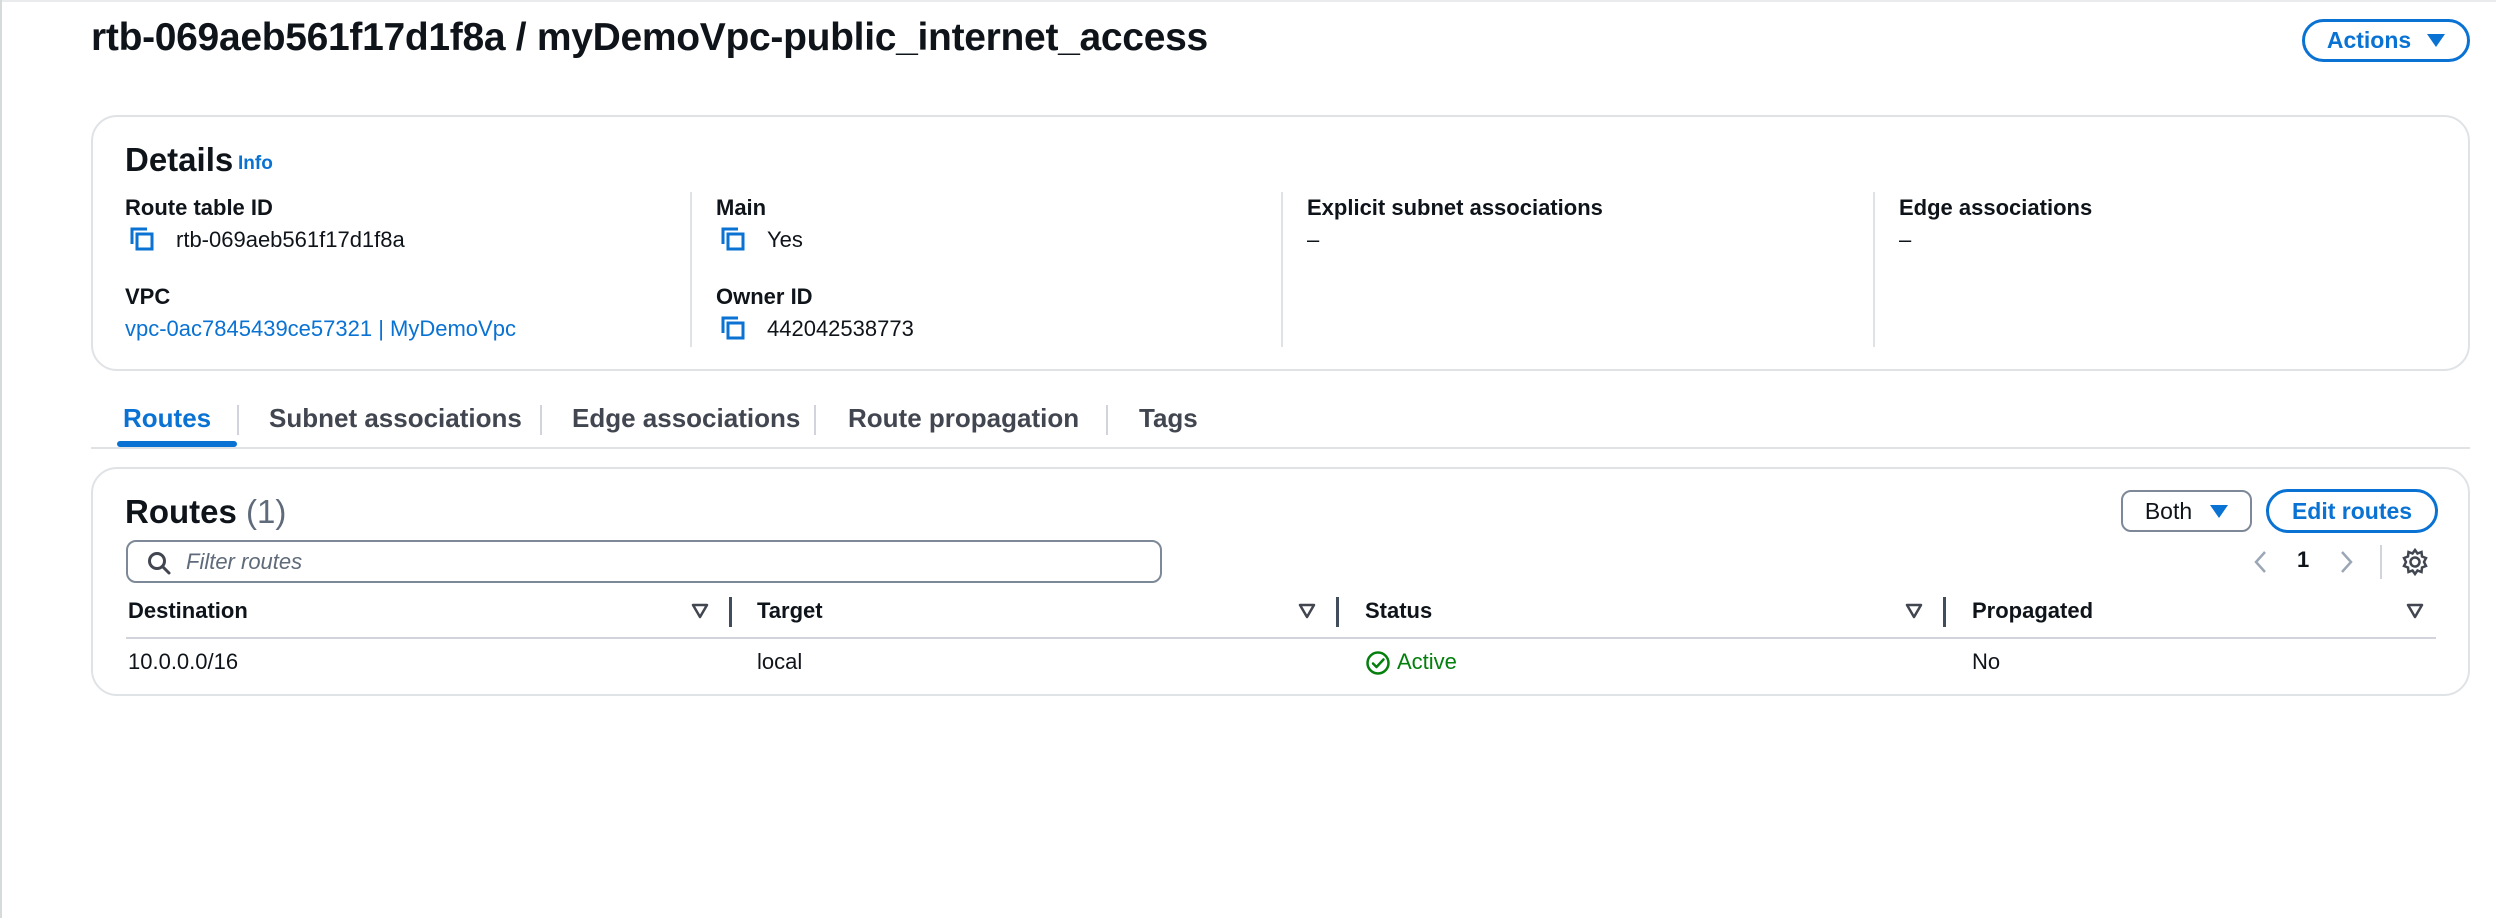  What do you see at coordinates (167, 418) in the screenshot?
I see `tab-routes: Routes` at bounding box center [167, 418].